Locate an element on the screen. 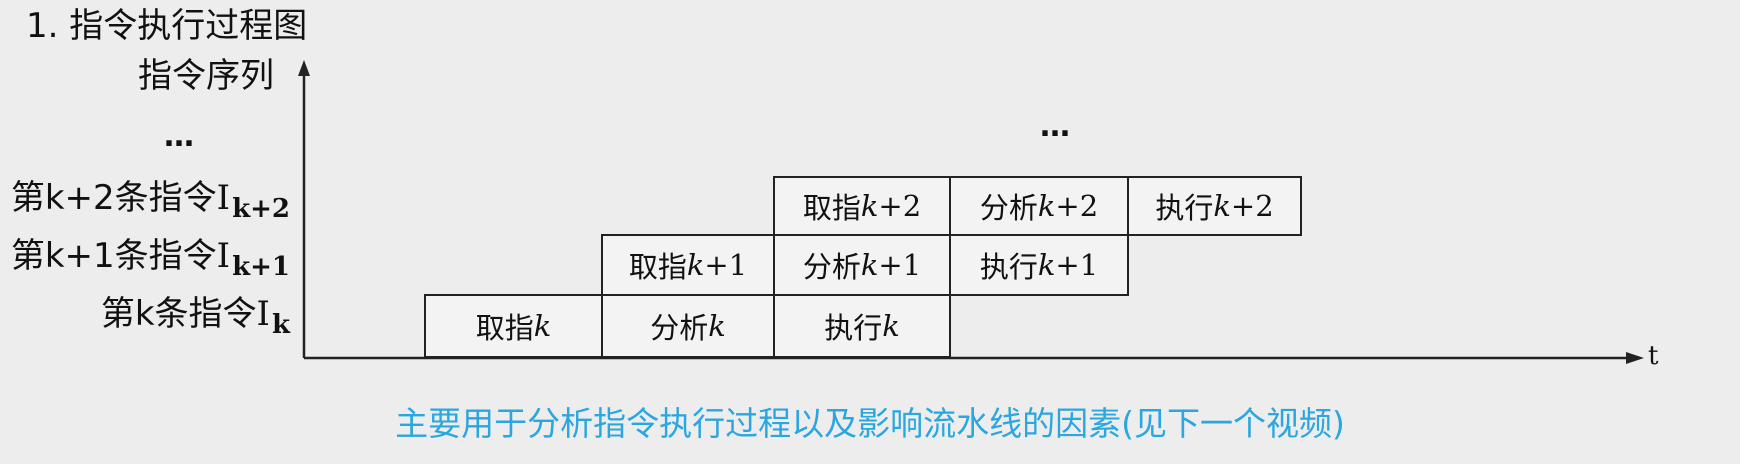 This screenshot has width=1740, height=464. stage-fetch-k2: 取指 k +2 is located at coordinates (862, 206).